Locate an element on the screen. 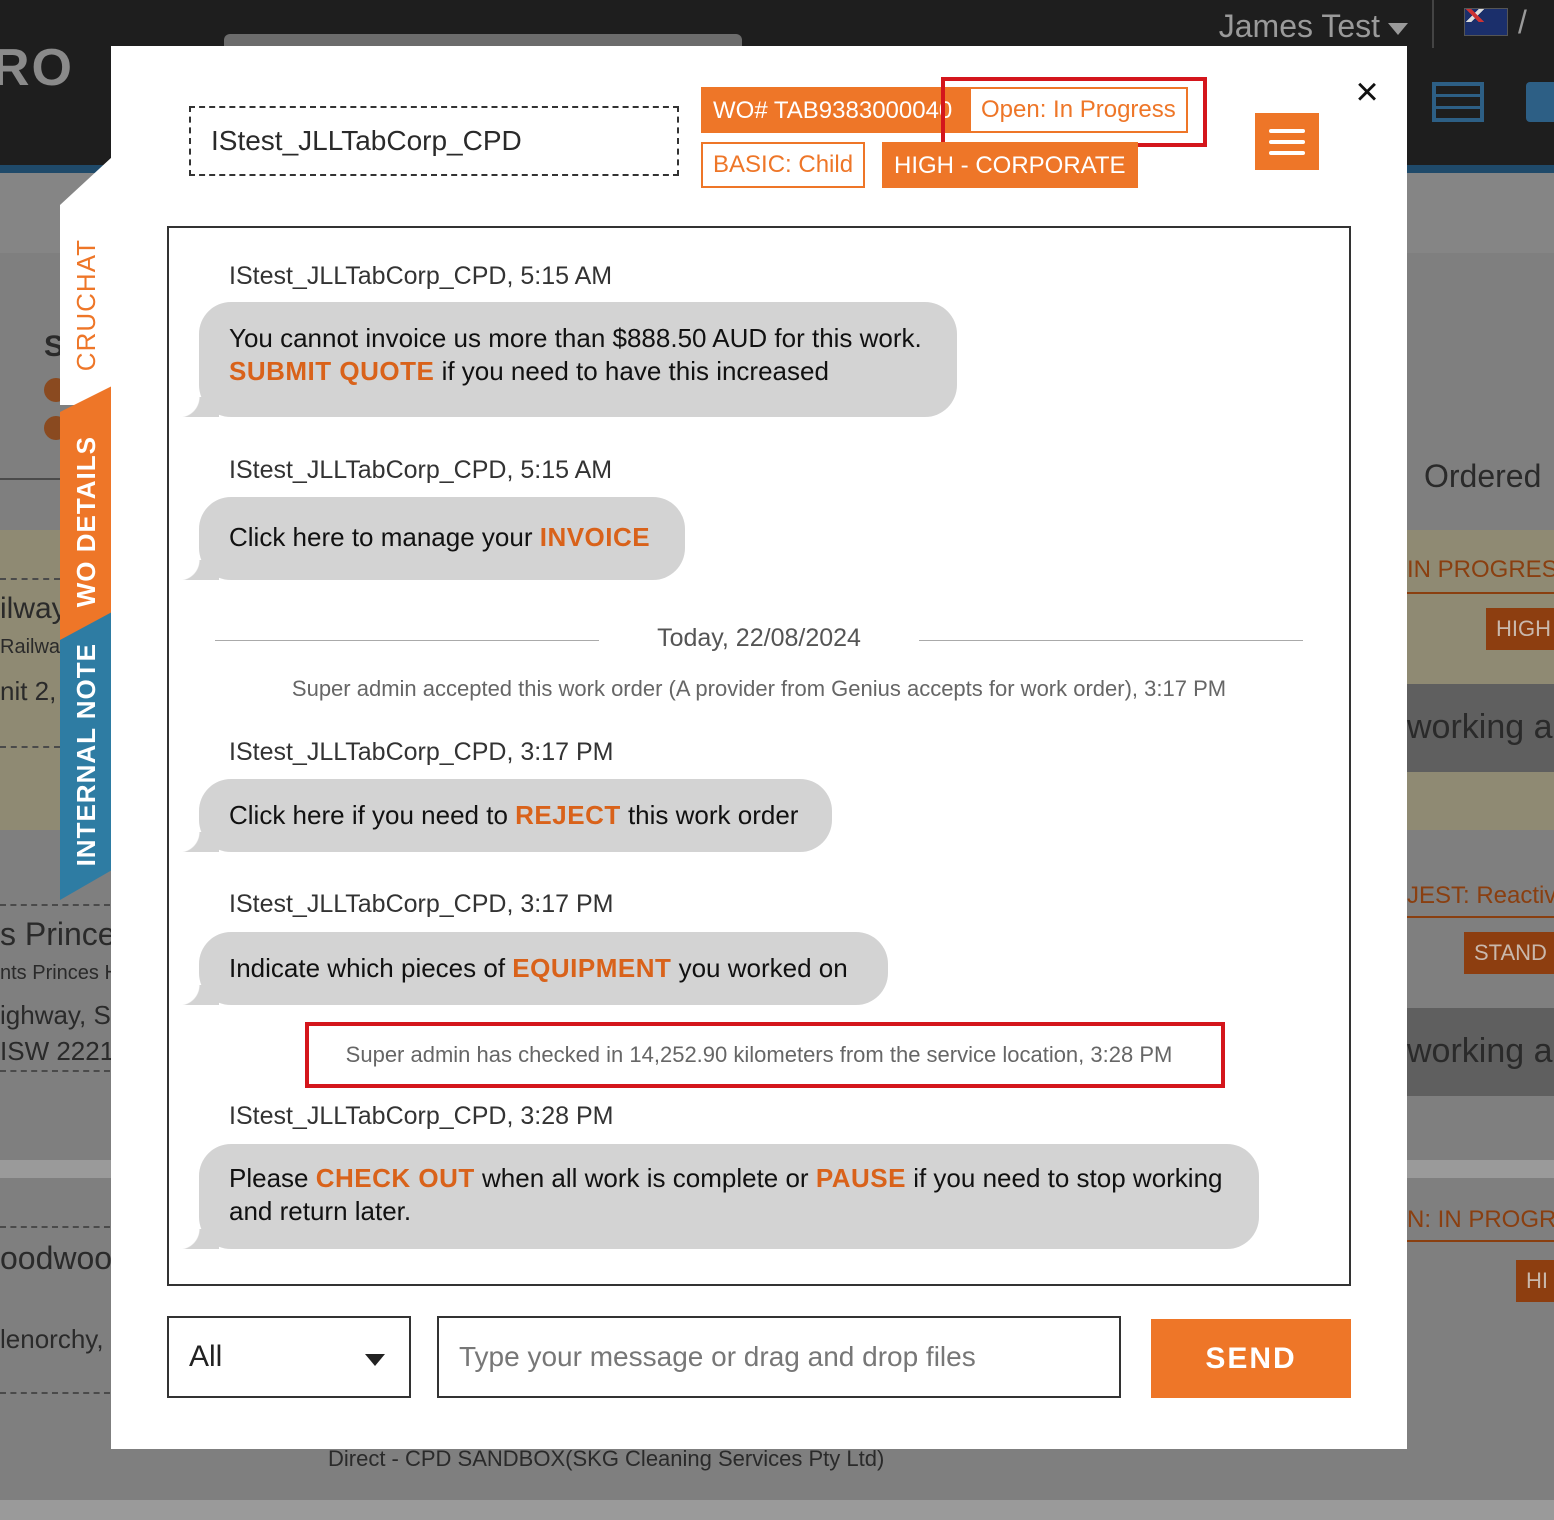 The height and width of the screenshot is (1520, 1554). close-icon: × is located at coordinates (1367, 92).